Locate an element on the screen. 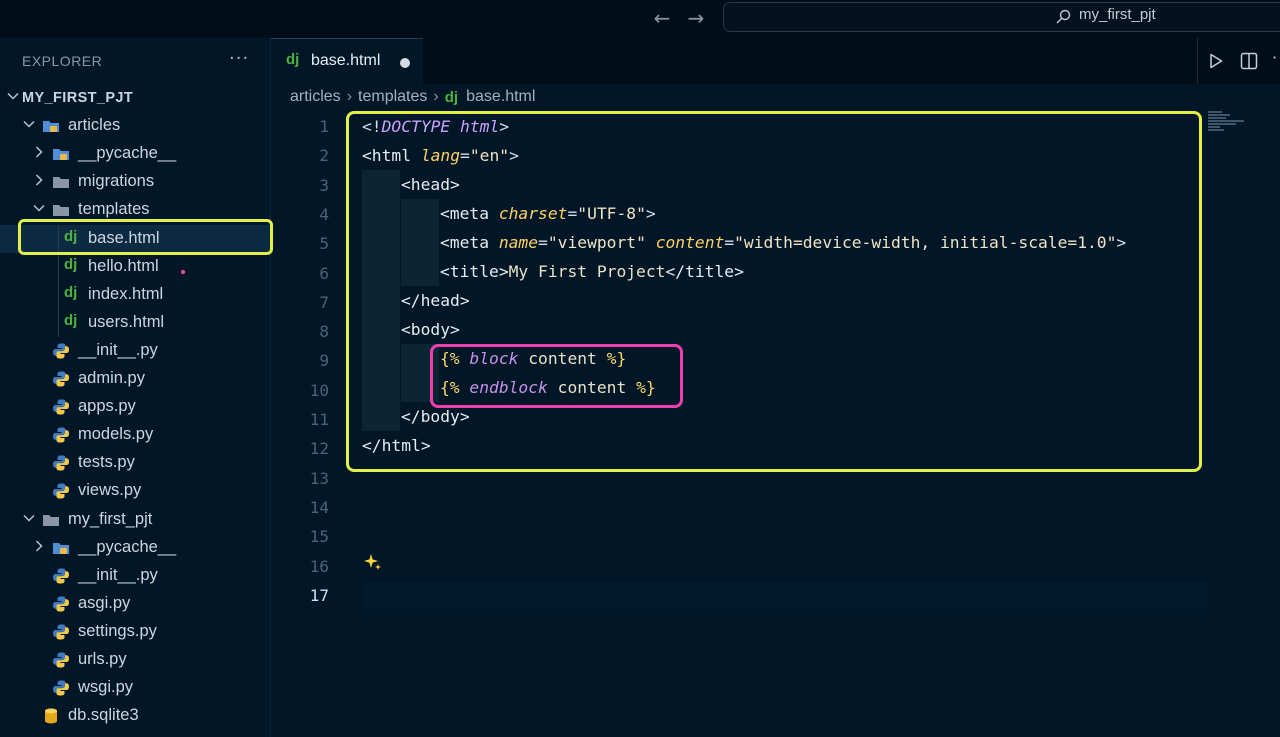 This screenshot has width=1280, height=737. tree-folder: migrations is located at coordinates (135, 182).